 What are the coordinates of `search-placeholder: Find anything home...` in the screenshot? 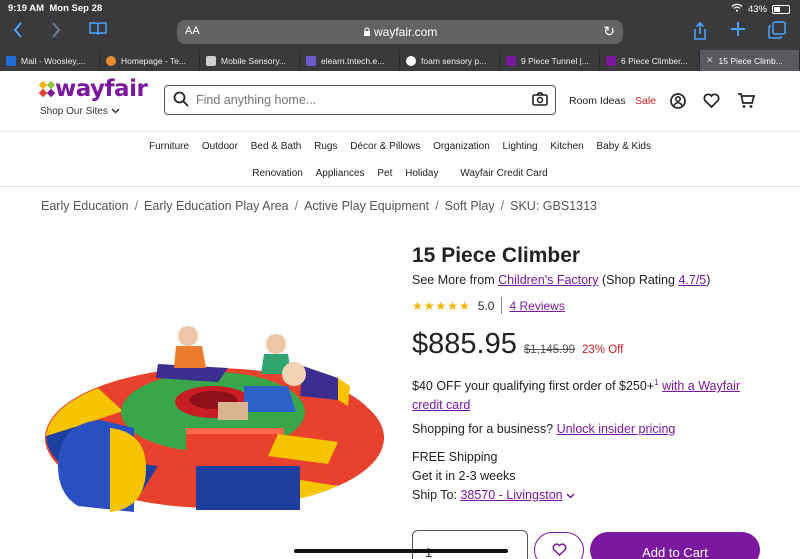 It's located at (256, 100).